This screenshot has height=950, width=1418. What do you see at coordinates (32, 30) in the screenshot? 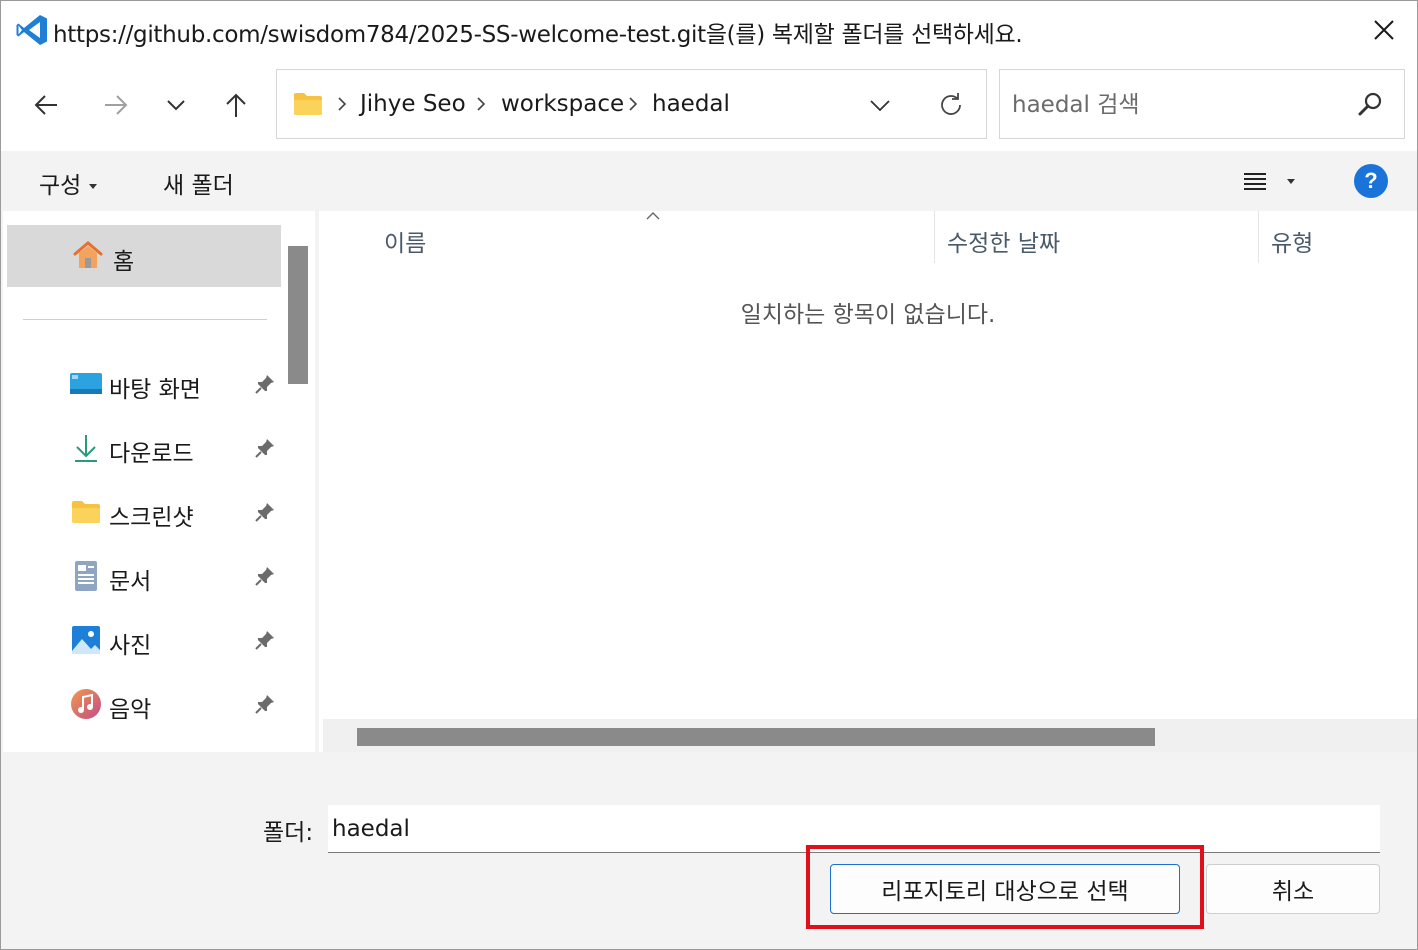
I see `vscode-icon` at bounding box center [32, 30].